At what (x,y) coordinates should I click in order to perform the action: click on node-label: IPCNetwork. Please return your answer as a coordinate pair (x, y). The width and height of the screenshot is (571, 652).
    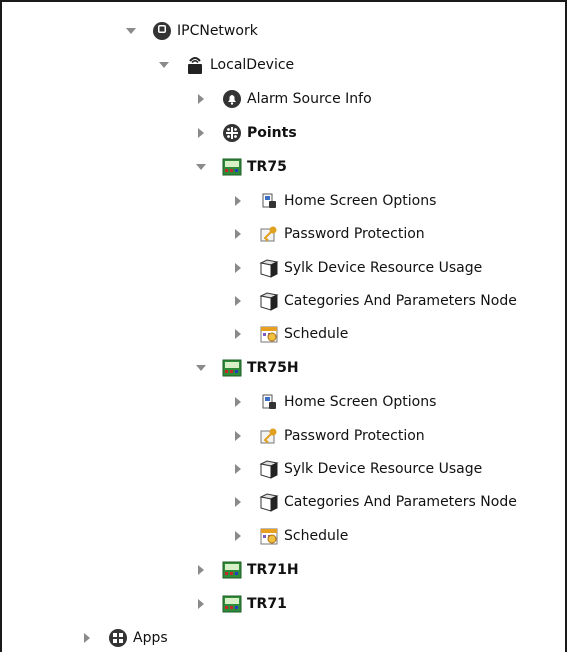
    Looking at the image, I should click on (217, 31).